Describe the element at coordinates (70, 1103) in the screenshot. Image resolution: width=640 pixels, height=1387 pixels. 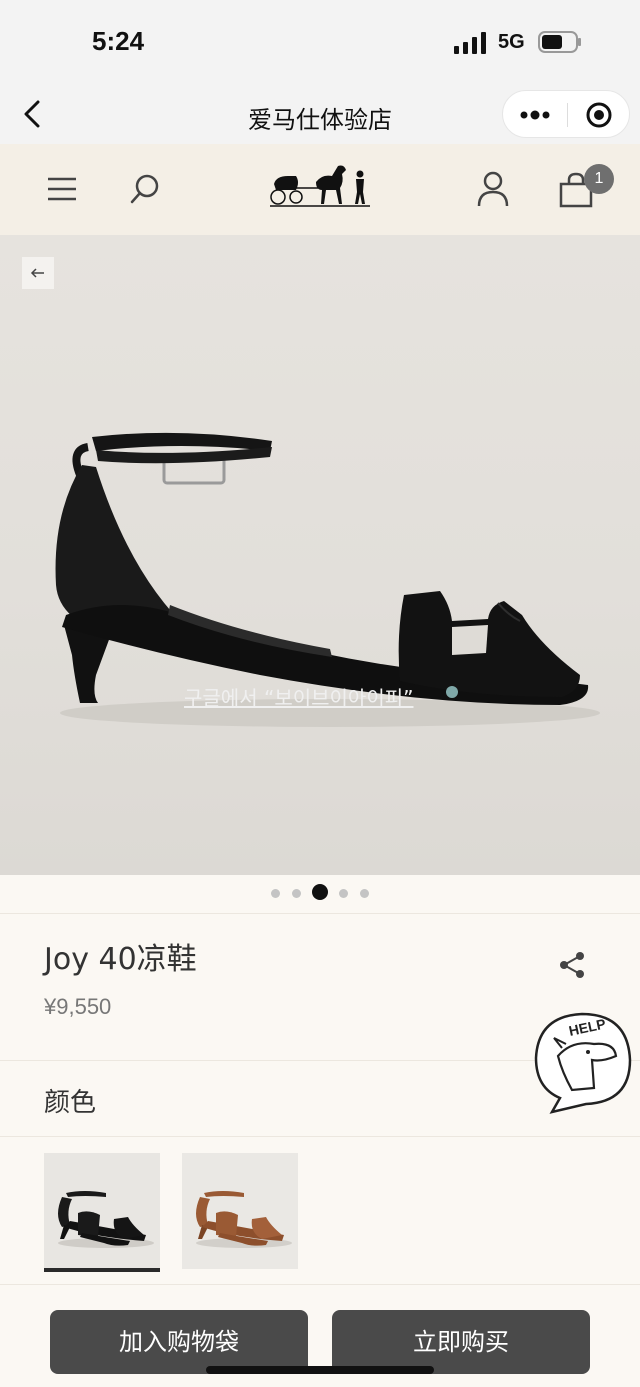
I see `color-section-label: 颜色` at that location.